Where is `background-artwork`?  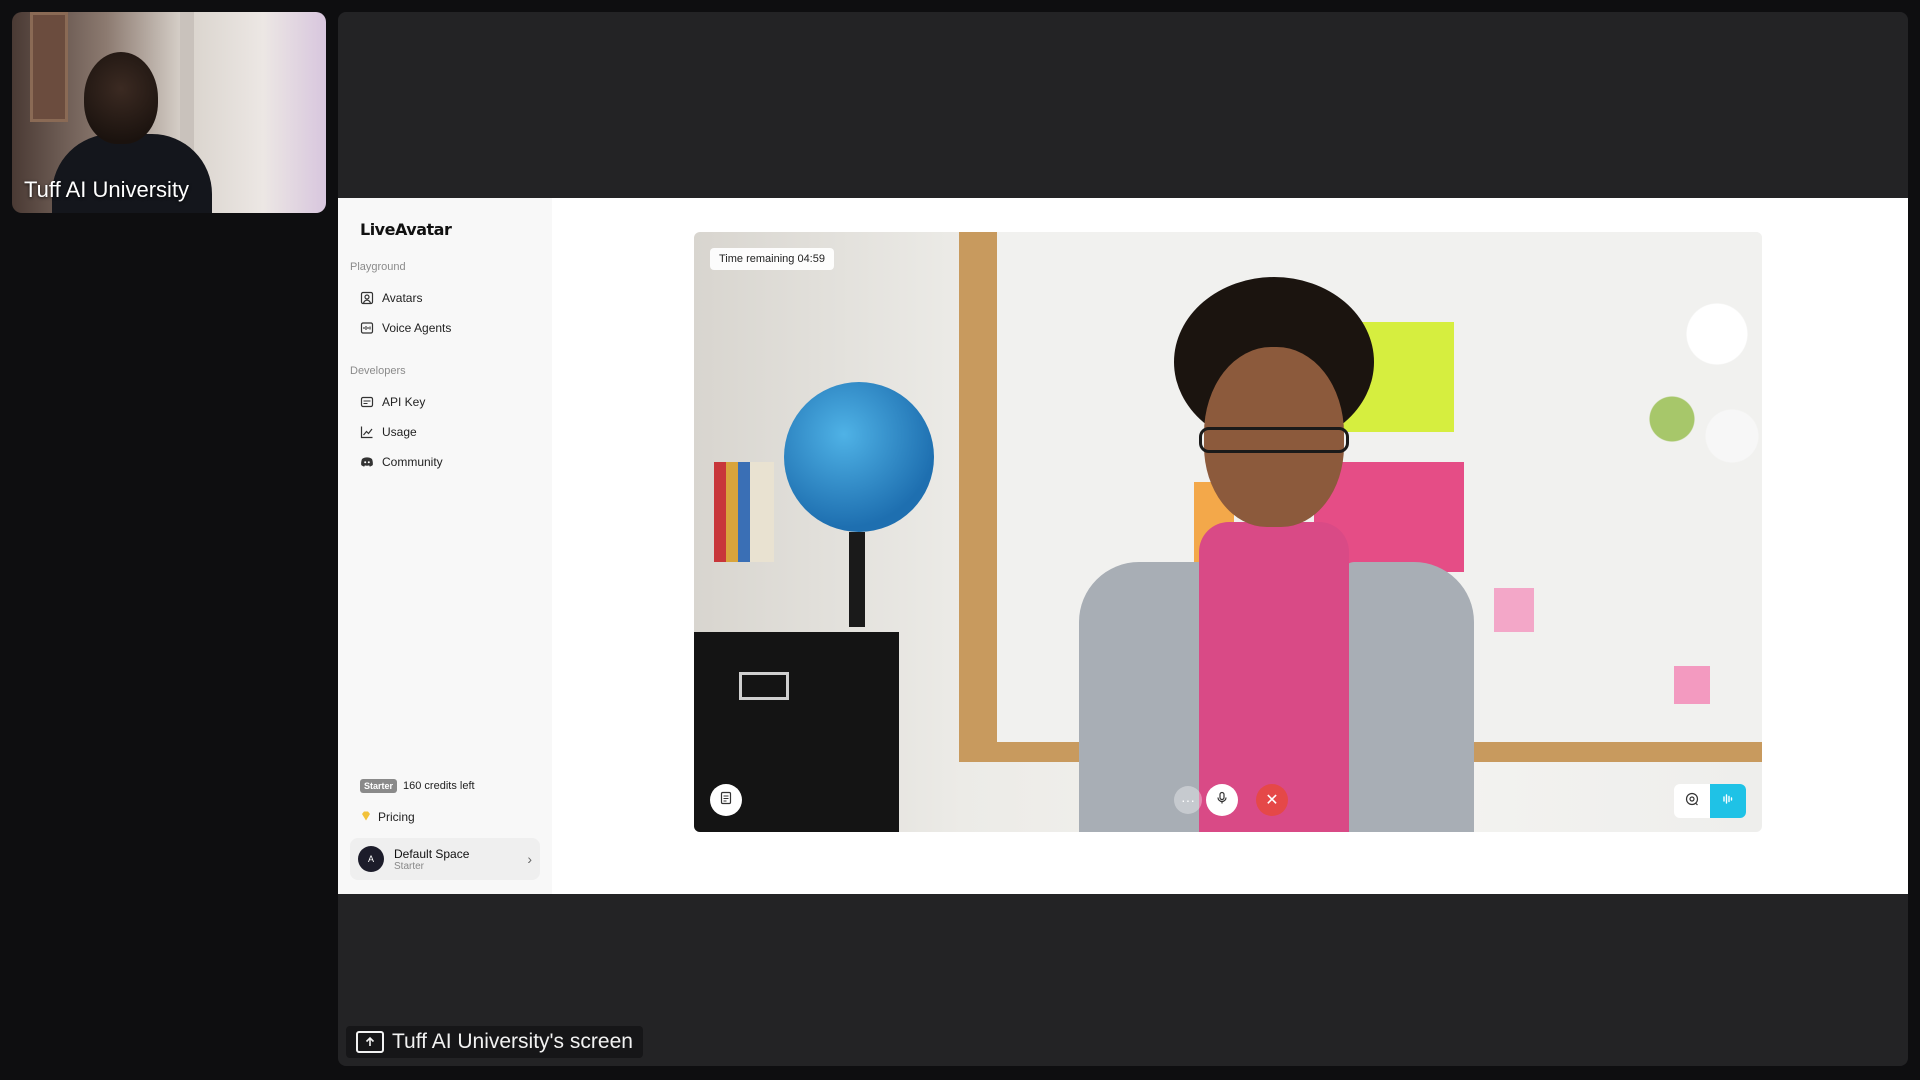 background-artwork is located at coordinates (49, 67).